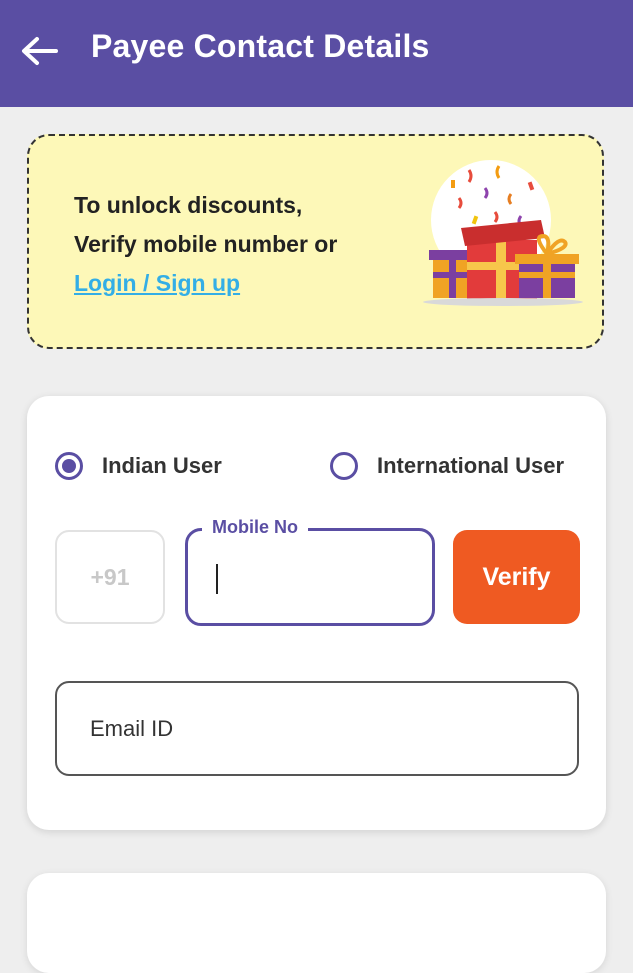  I want to click on verify-button: Verify, so click(516, 577).